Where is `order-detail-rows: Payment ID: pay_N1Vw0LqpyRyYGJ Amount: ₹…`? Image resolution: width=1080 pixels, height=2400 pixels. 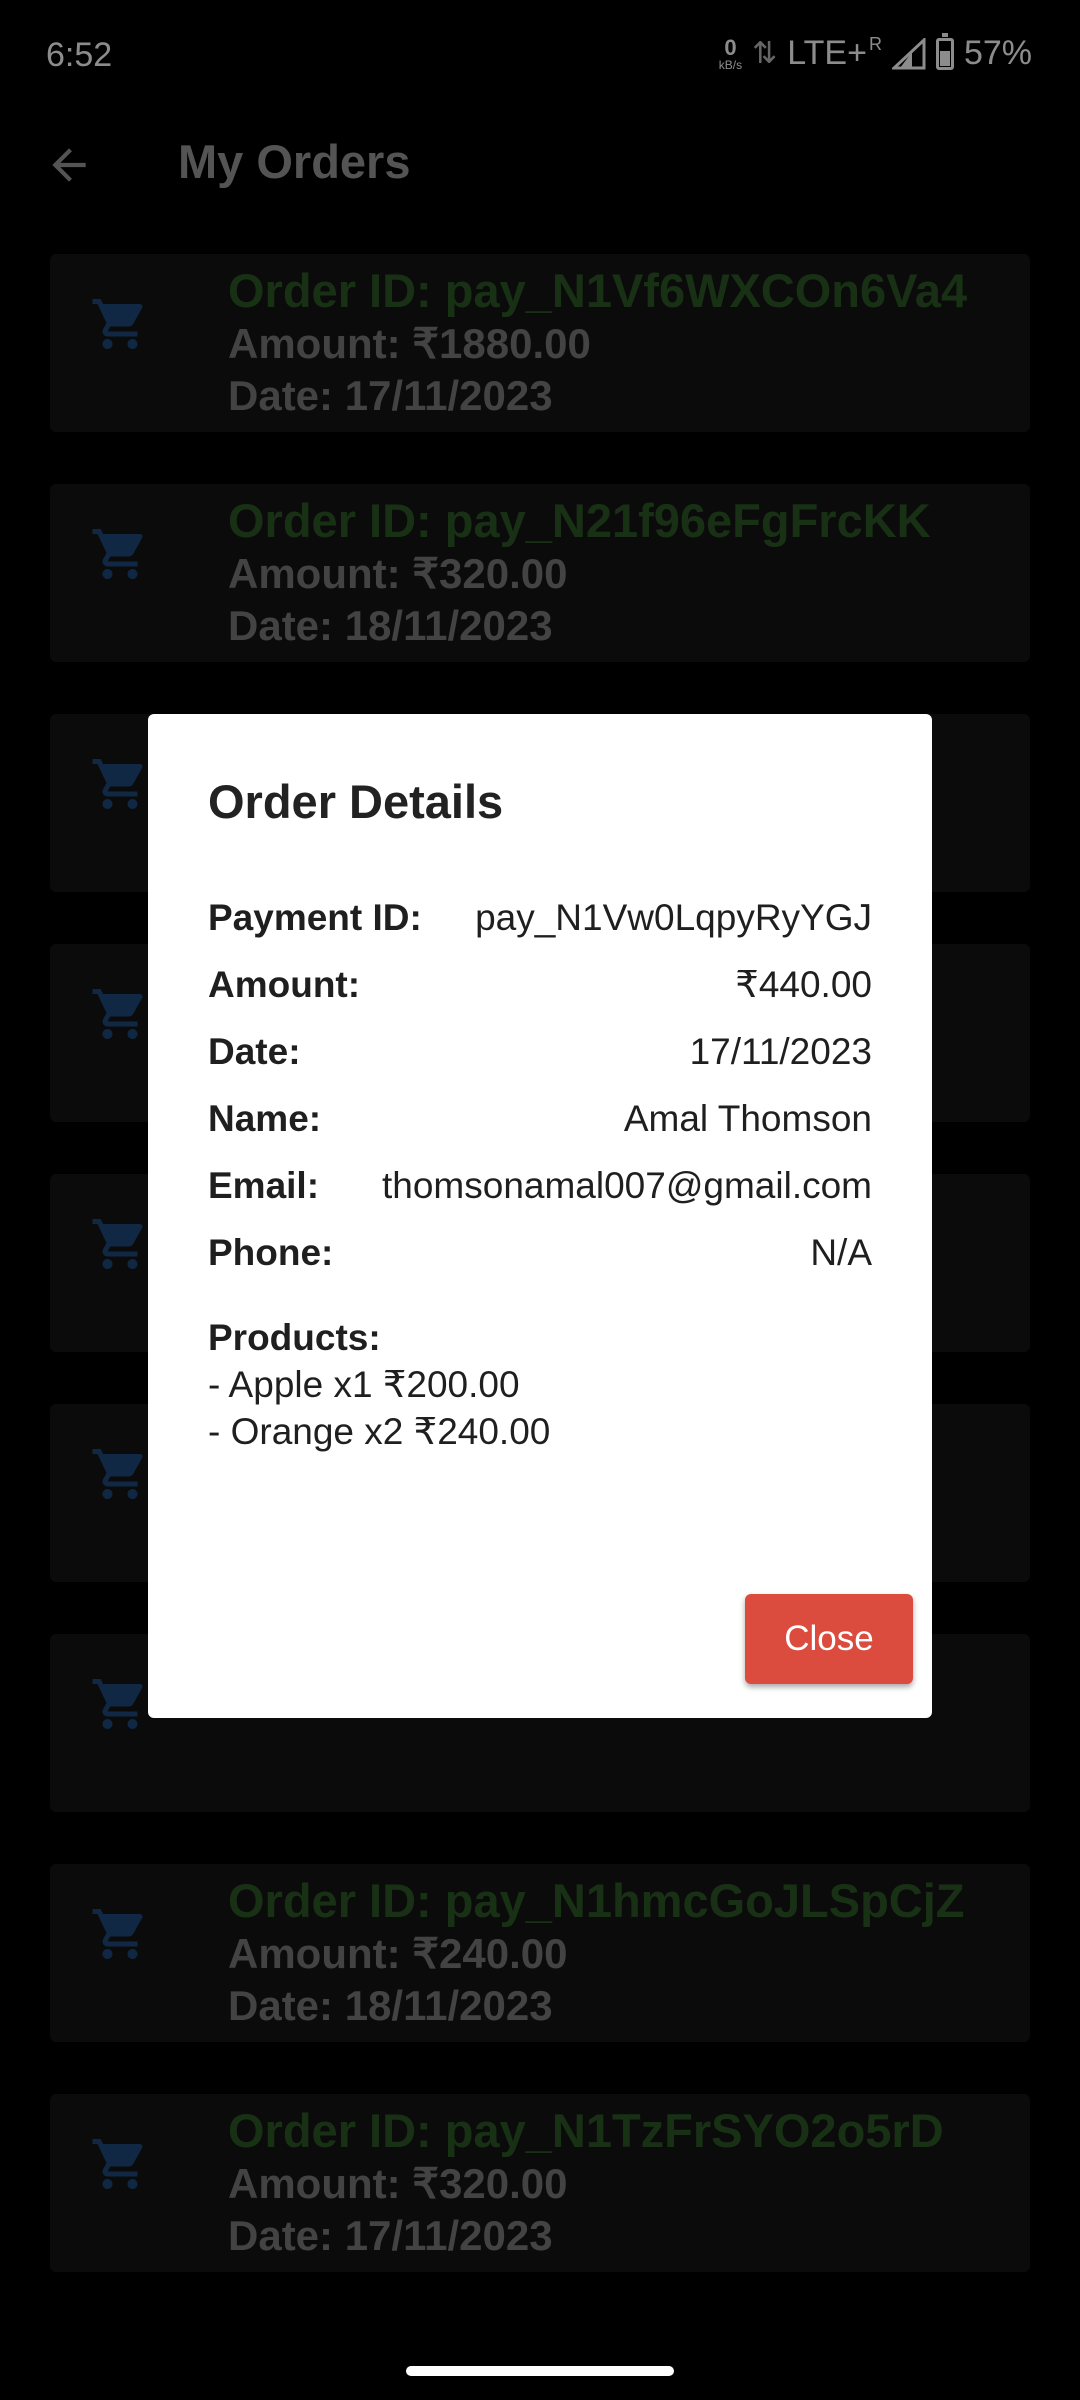
order-detail-rows: Payment ID: pay_N1Vw0LqpyRyYGJ Amount: ₹… is located at coordinates (540, 1085).